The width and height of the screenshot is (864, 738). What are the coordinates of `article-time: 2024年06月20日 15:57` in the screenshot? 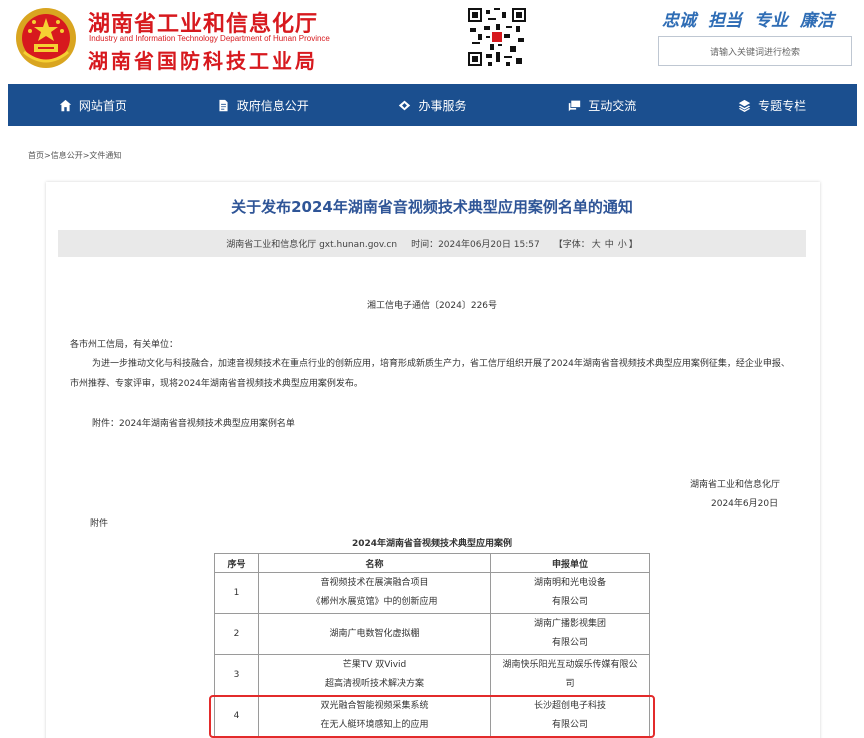 It's located at (489, 245).